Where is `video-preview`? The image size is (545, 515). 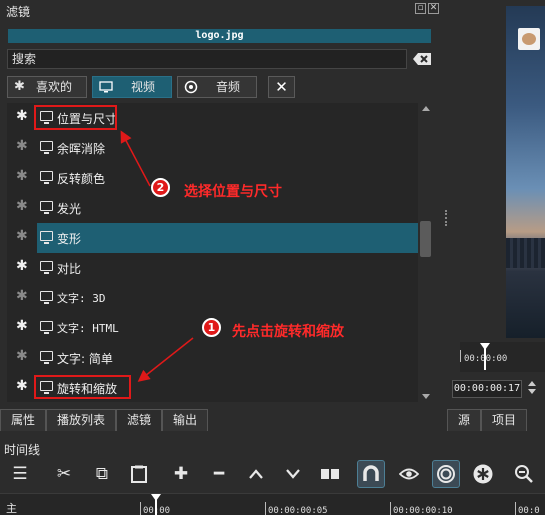
video-preview is located at coordinates (525, 172).